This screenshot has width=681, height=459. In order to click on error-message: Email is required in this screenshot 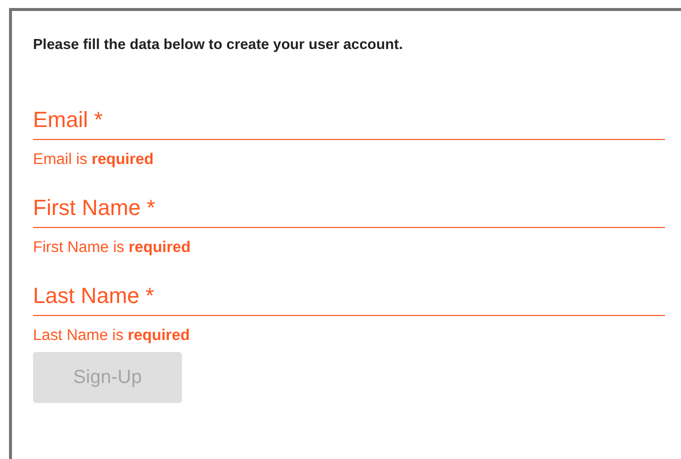, I will do `click(94, 160)`.